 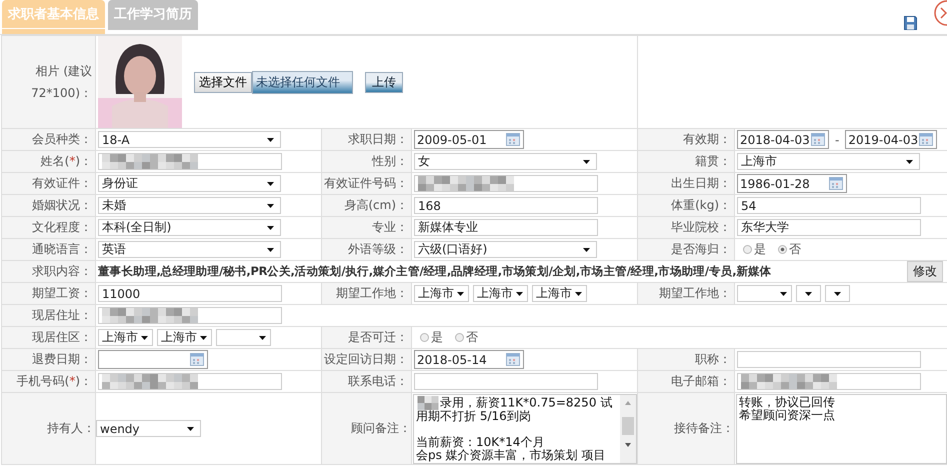 I want to click on field-label: 期望工资：, so click(x=62, y=293).